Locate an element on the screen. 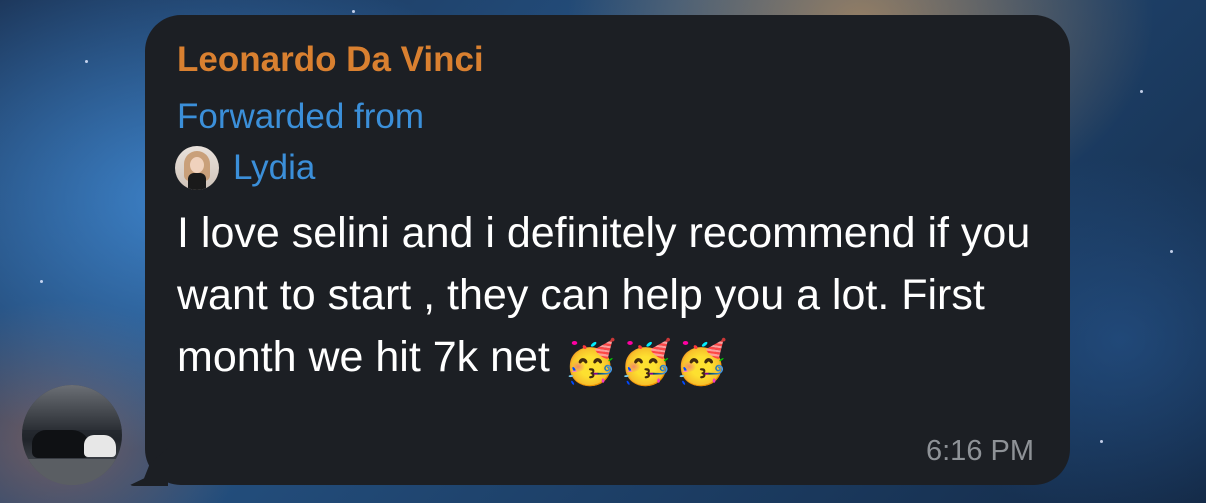 The height and width of the screenshot is (503, 1206). forwarded-avatar is located at coordinates (197, 168).